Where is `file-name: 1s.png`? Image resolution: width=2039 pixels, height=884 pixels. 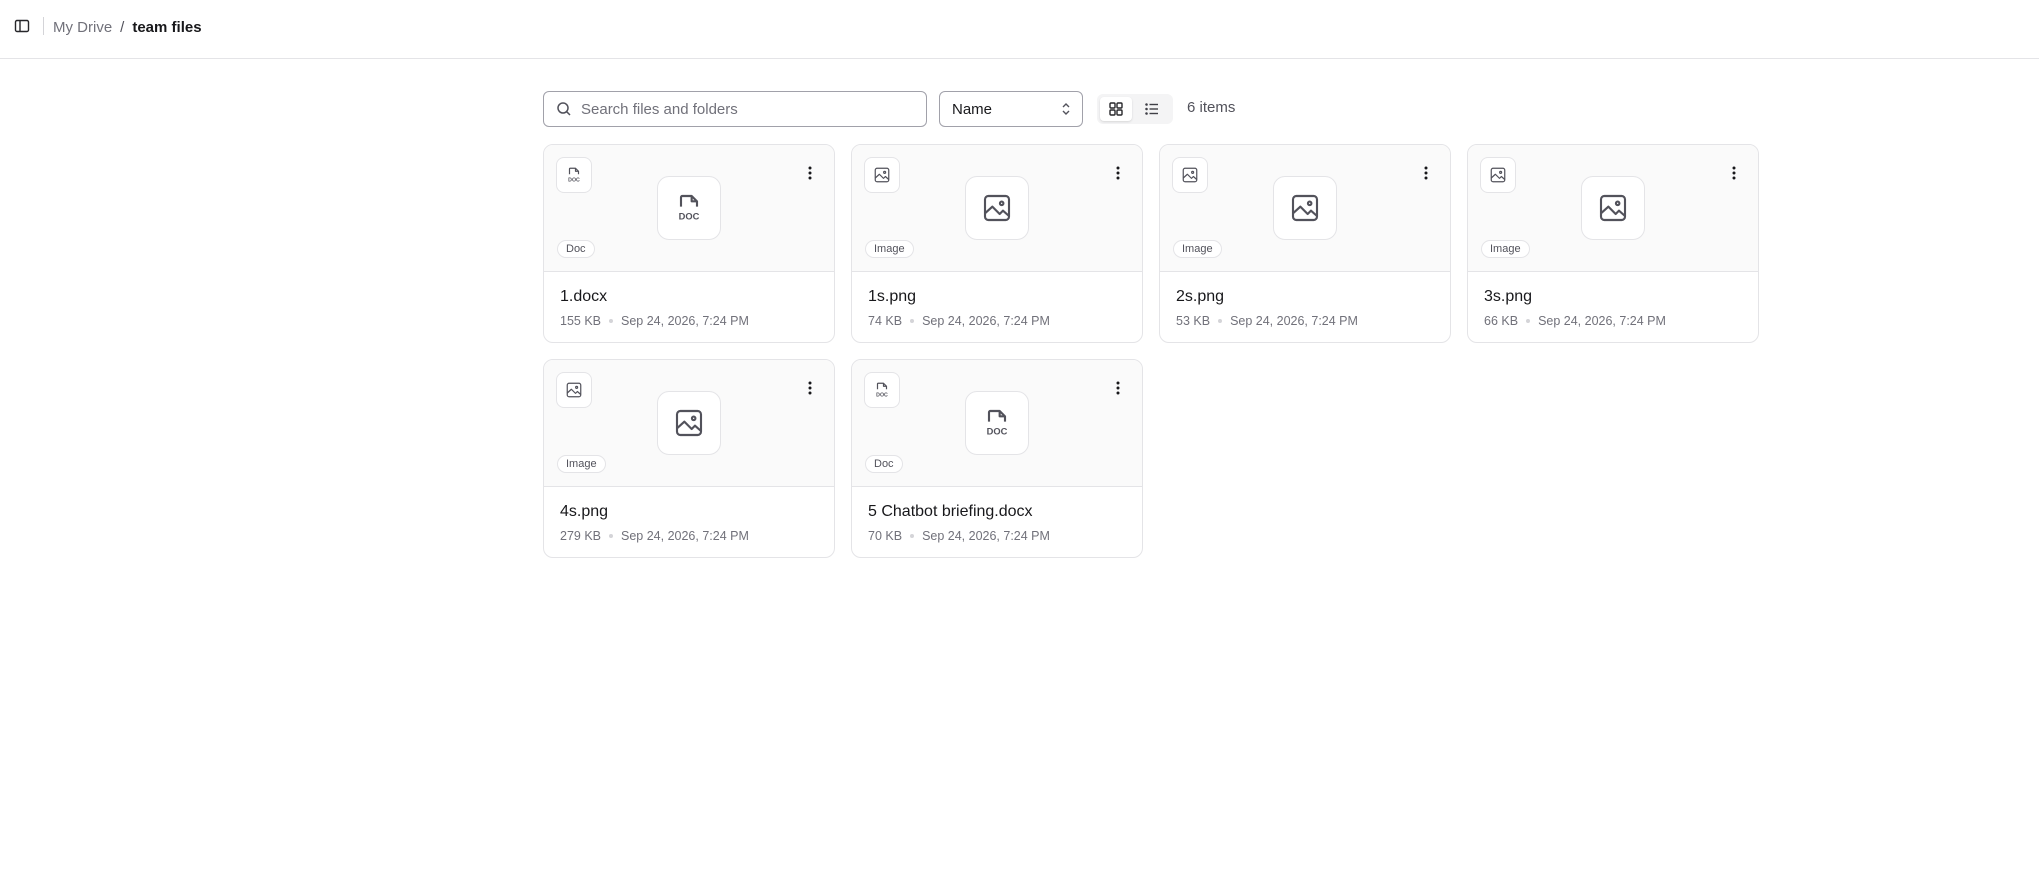 file-name: 1s.png is located at coordinates (892, 296).